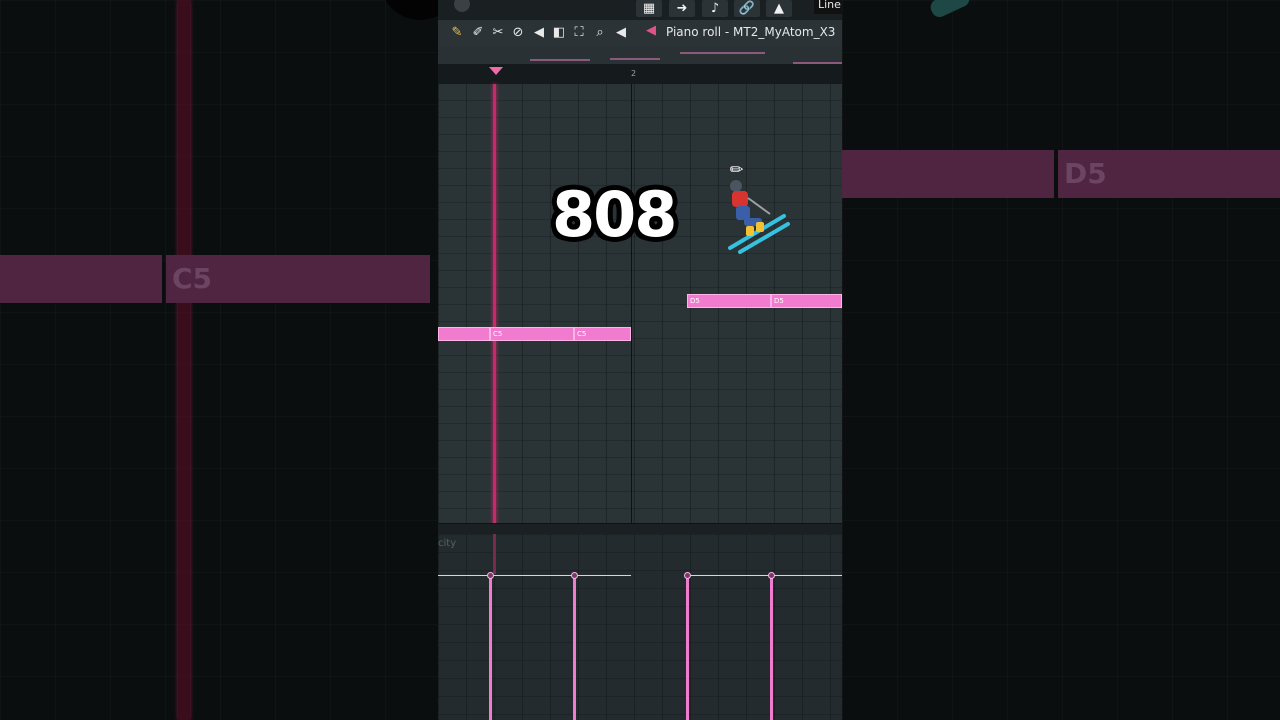 This screenshot has width=1280, height=720. I want to click on link-icon: 🔗, so click(747, 8).